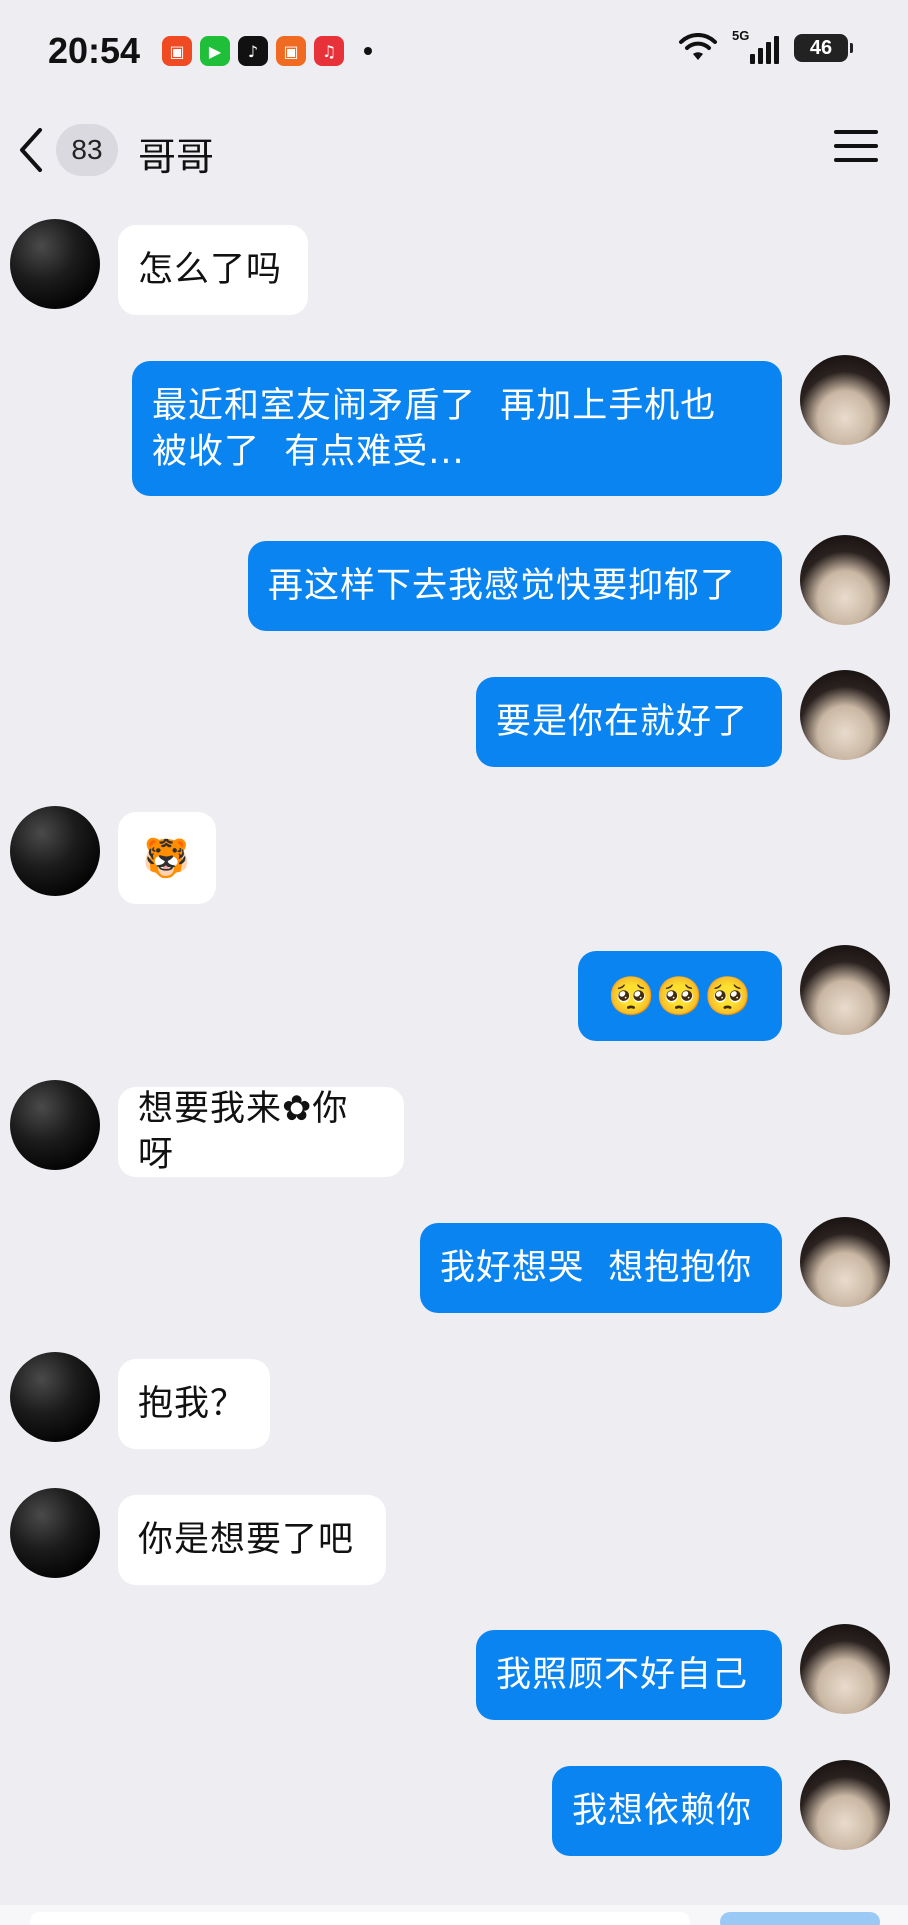  What do you see at coordinates (261, 1132) in the screenshot?
I see `message-bubble-received: 想要我来✿你呀` at bounding box center [261, 1132].